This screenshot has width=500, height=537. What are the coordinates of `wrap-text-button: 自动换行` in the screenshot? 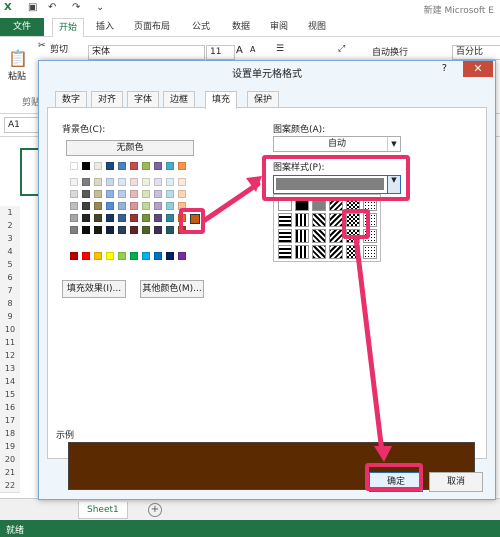 It's located at (390, 51).